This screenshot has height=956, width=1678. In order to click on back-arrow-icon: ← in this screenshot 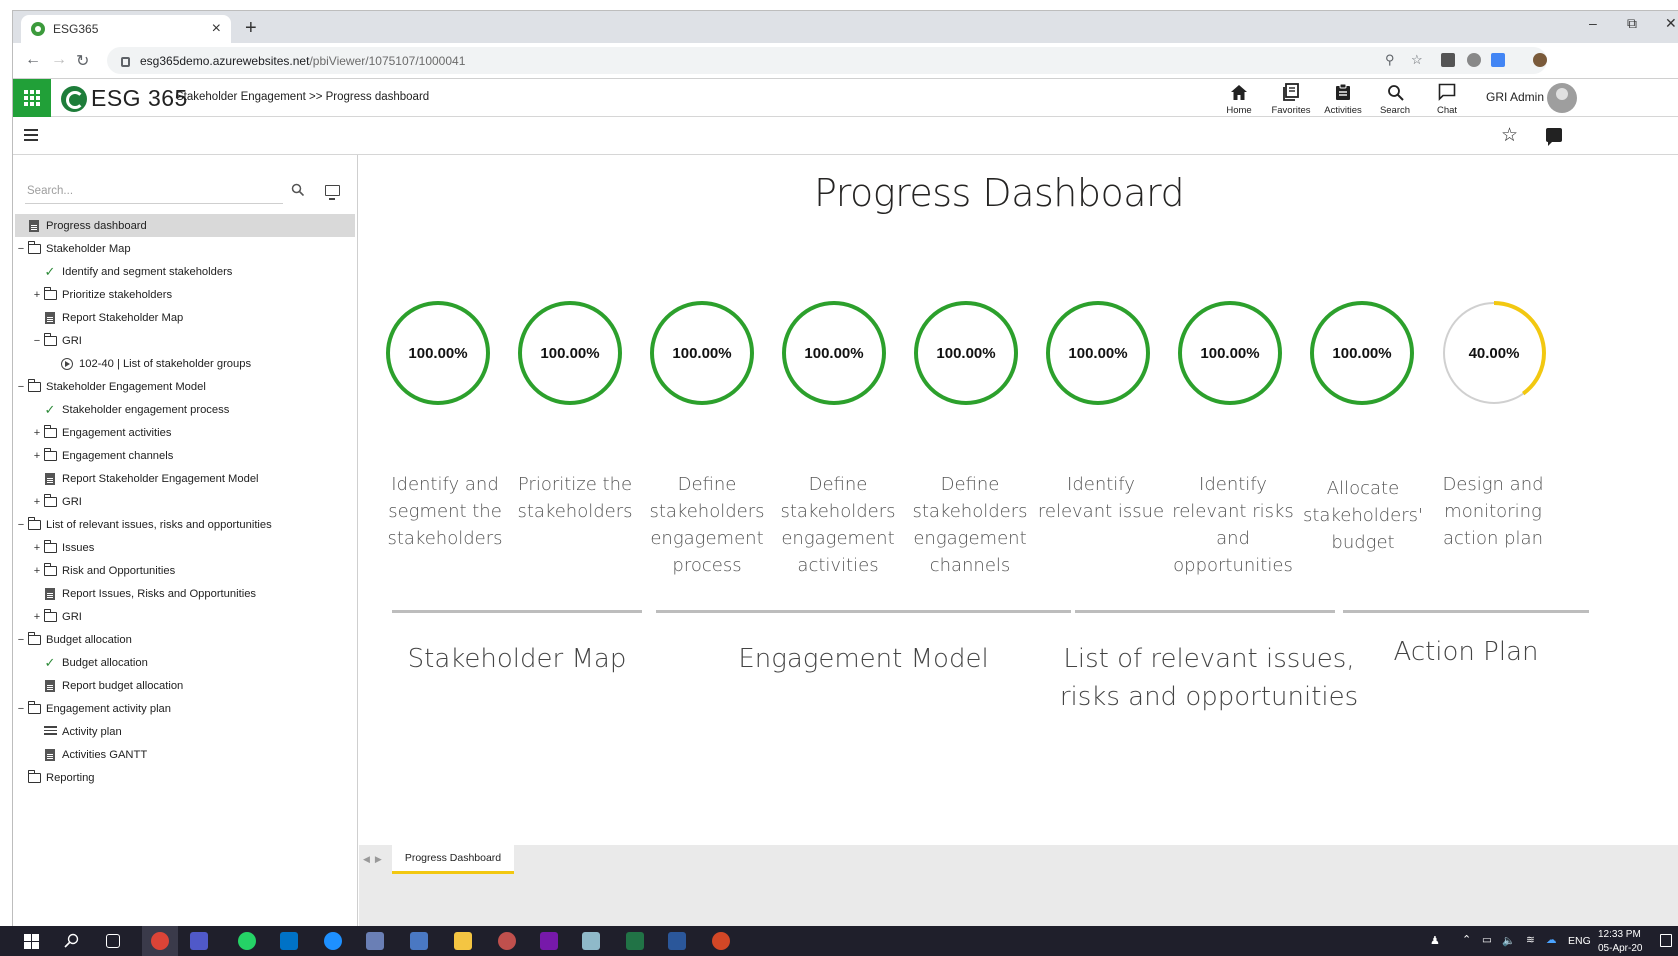, I will do `click(33, 60)`.